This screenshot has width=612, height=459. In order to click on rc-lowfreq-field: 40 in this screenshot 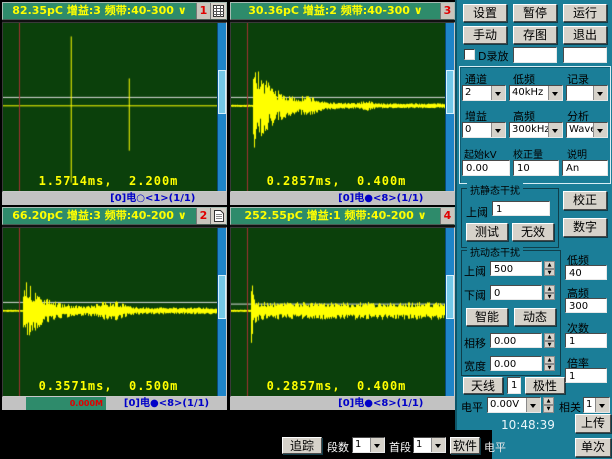, I will do `click(586, 272)`.